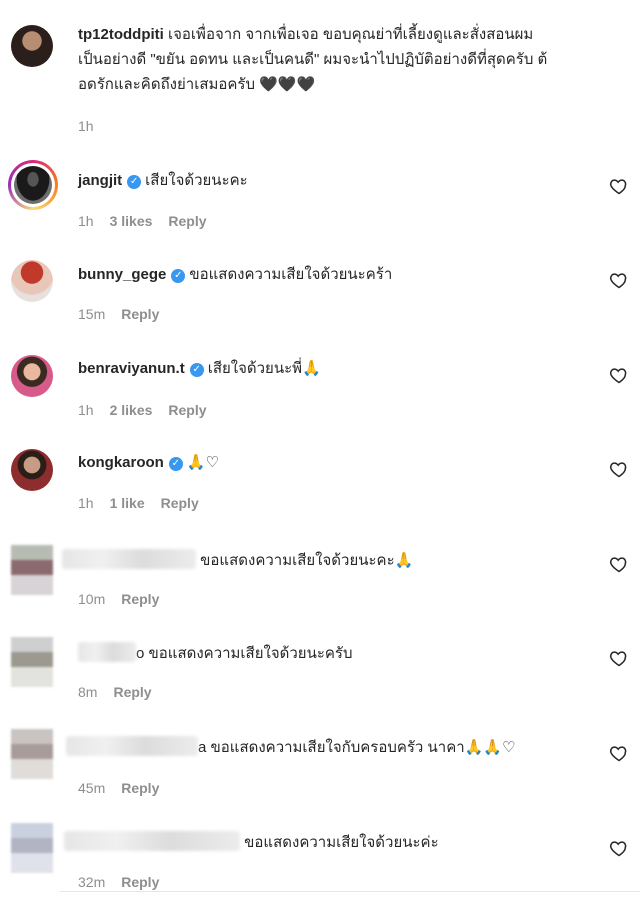 The width and height of the screenshot is (640, 903). Describe the element at coordinates (127, 503) in the screenshot. I see `comment-likes: 1 like` at that location.